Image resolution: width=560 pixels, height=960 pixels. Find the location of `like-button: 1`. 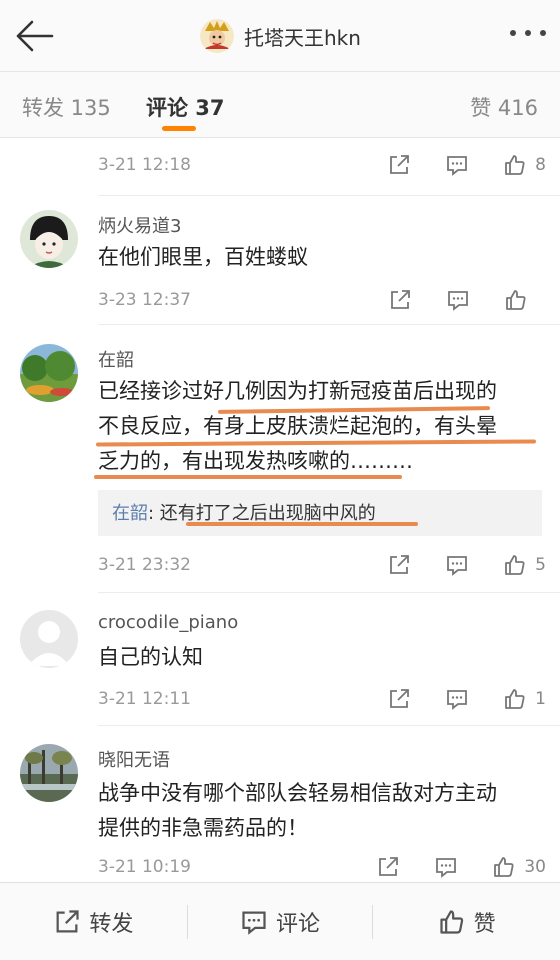

like-button: 1 is located at coordinates (524, 699).